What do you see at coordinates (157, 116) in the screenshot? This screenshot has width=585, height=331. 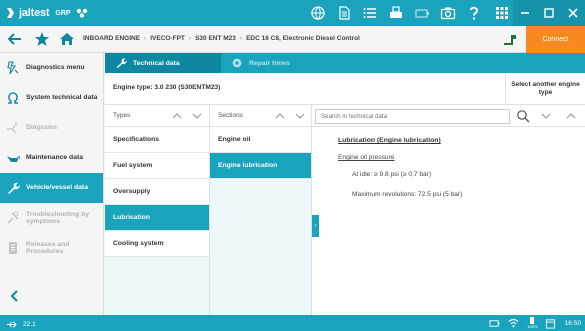 I see `types-header: Types` at bounding box center [157, 116].